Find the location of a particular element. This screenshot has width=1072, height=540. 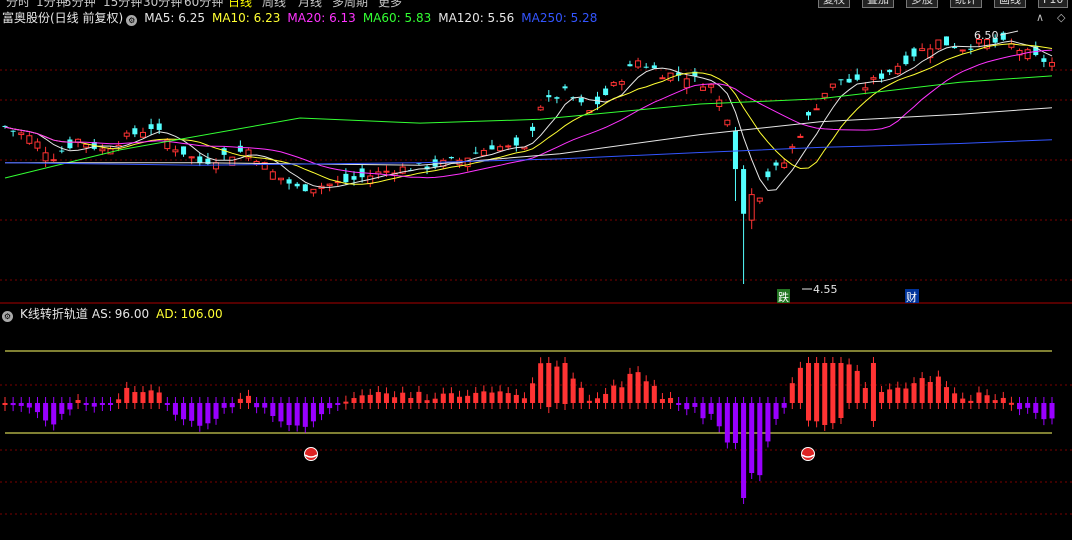

toolbar-button-1: 叠加 is located at coordinates (878, 4).